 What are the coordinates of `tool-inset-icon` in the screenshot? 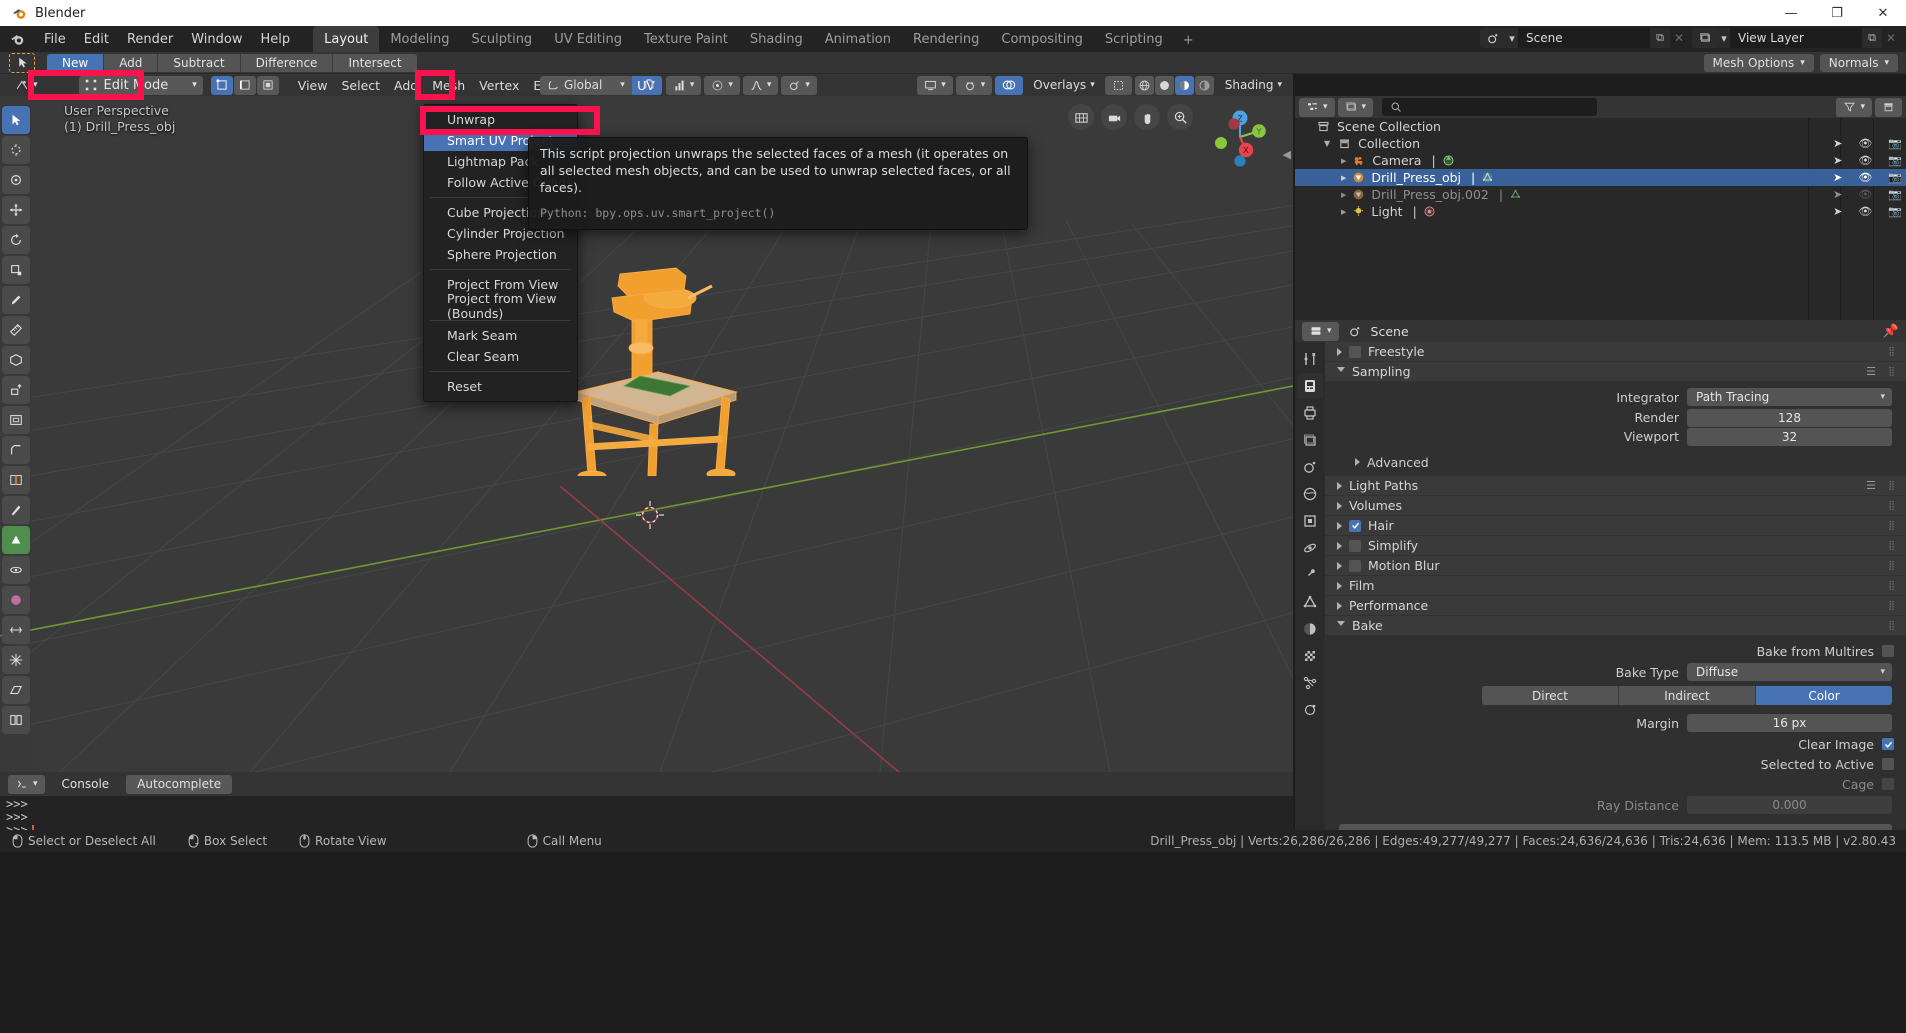 It's located at (16, 420).